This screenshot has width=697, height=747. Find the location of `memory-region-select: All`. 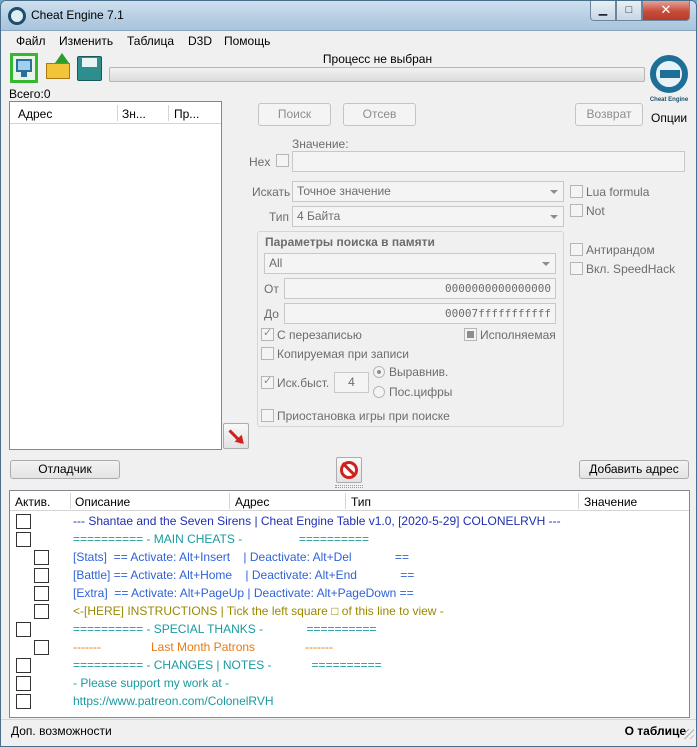

memory-region-select: All is located at coordinates (410, 263).